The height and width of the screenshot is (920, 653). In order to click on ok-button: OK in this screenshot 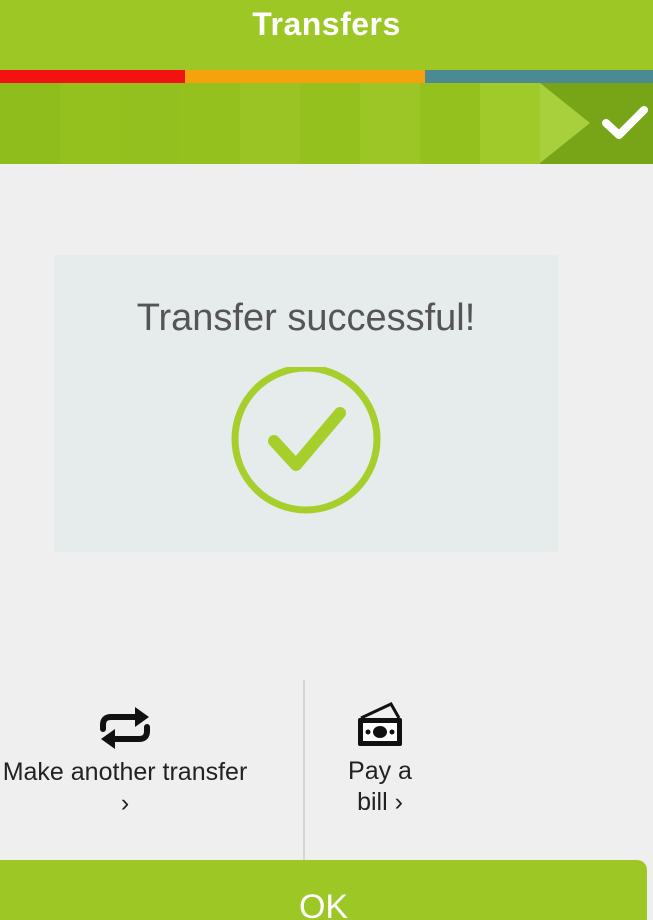, I will do `click(323, 890)`.